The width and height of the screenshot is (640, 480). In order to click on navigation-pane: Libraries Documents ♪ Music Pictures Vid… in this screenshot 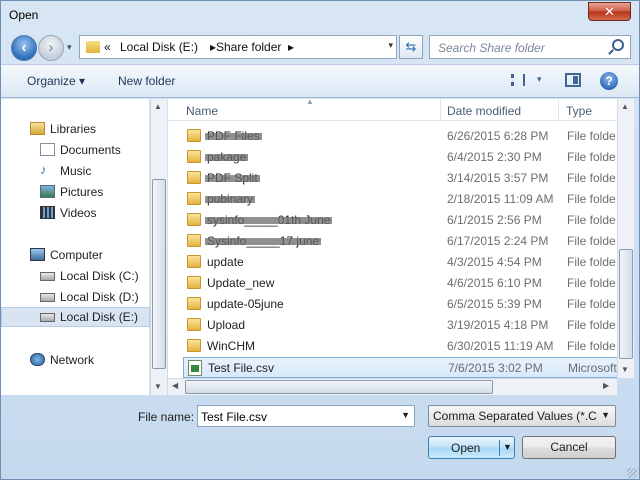, I will do `click(75, 247)`.